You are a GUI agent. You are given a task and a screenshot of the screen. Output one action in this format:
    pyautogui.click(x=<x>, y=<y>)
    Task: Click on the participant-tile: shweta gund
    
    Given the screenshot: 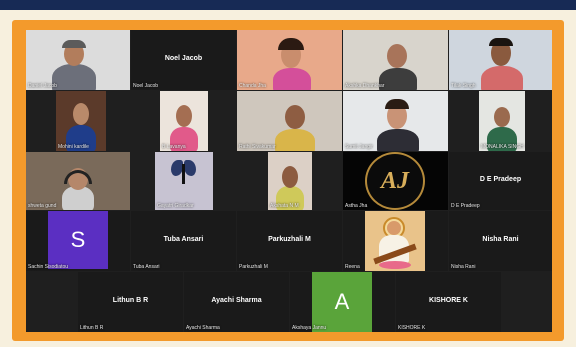 What is the action you would take?
    pyautogui.click(x=78, y=181)
    